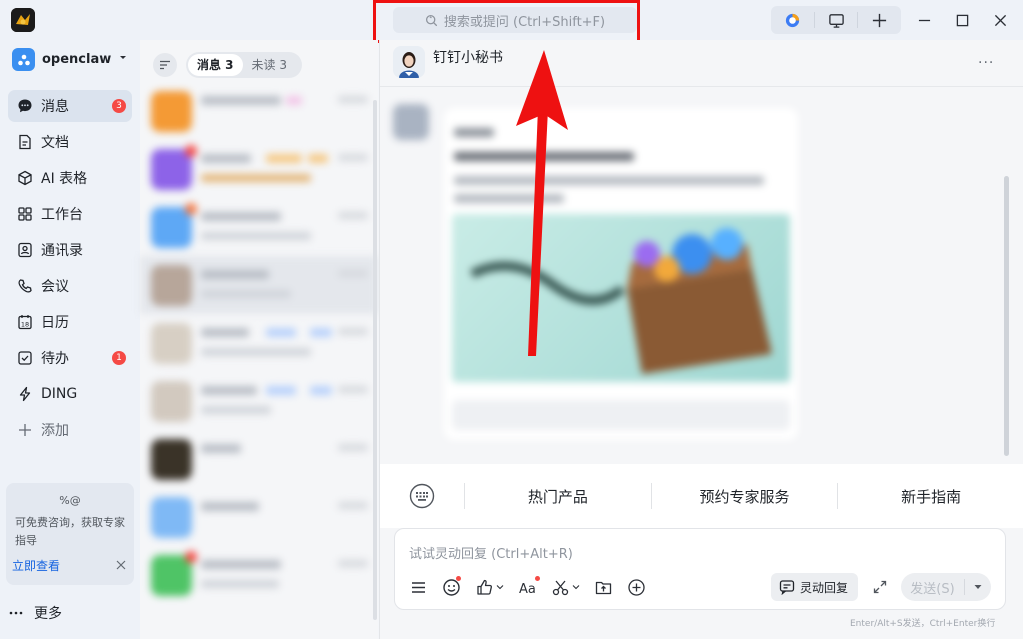  I want to click on app-logo-icon, so click(23, 20).